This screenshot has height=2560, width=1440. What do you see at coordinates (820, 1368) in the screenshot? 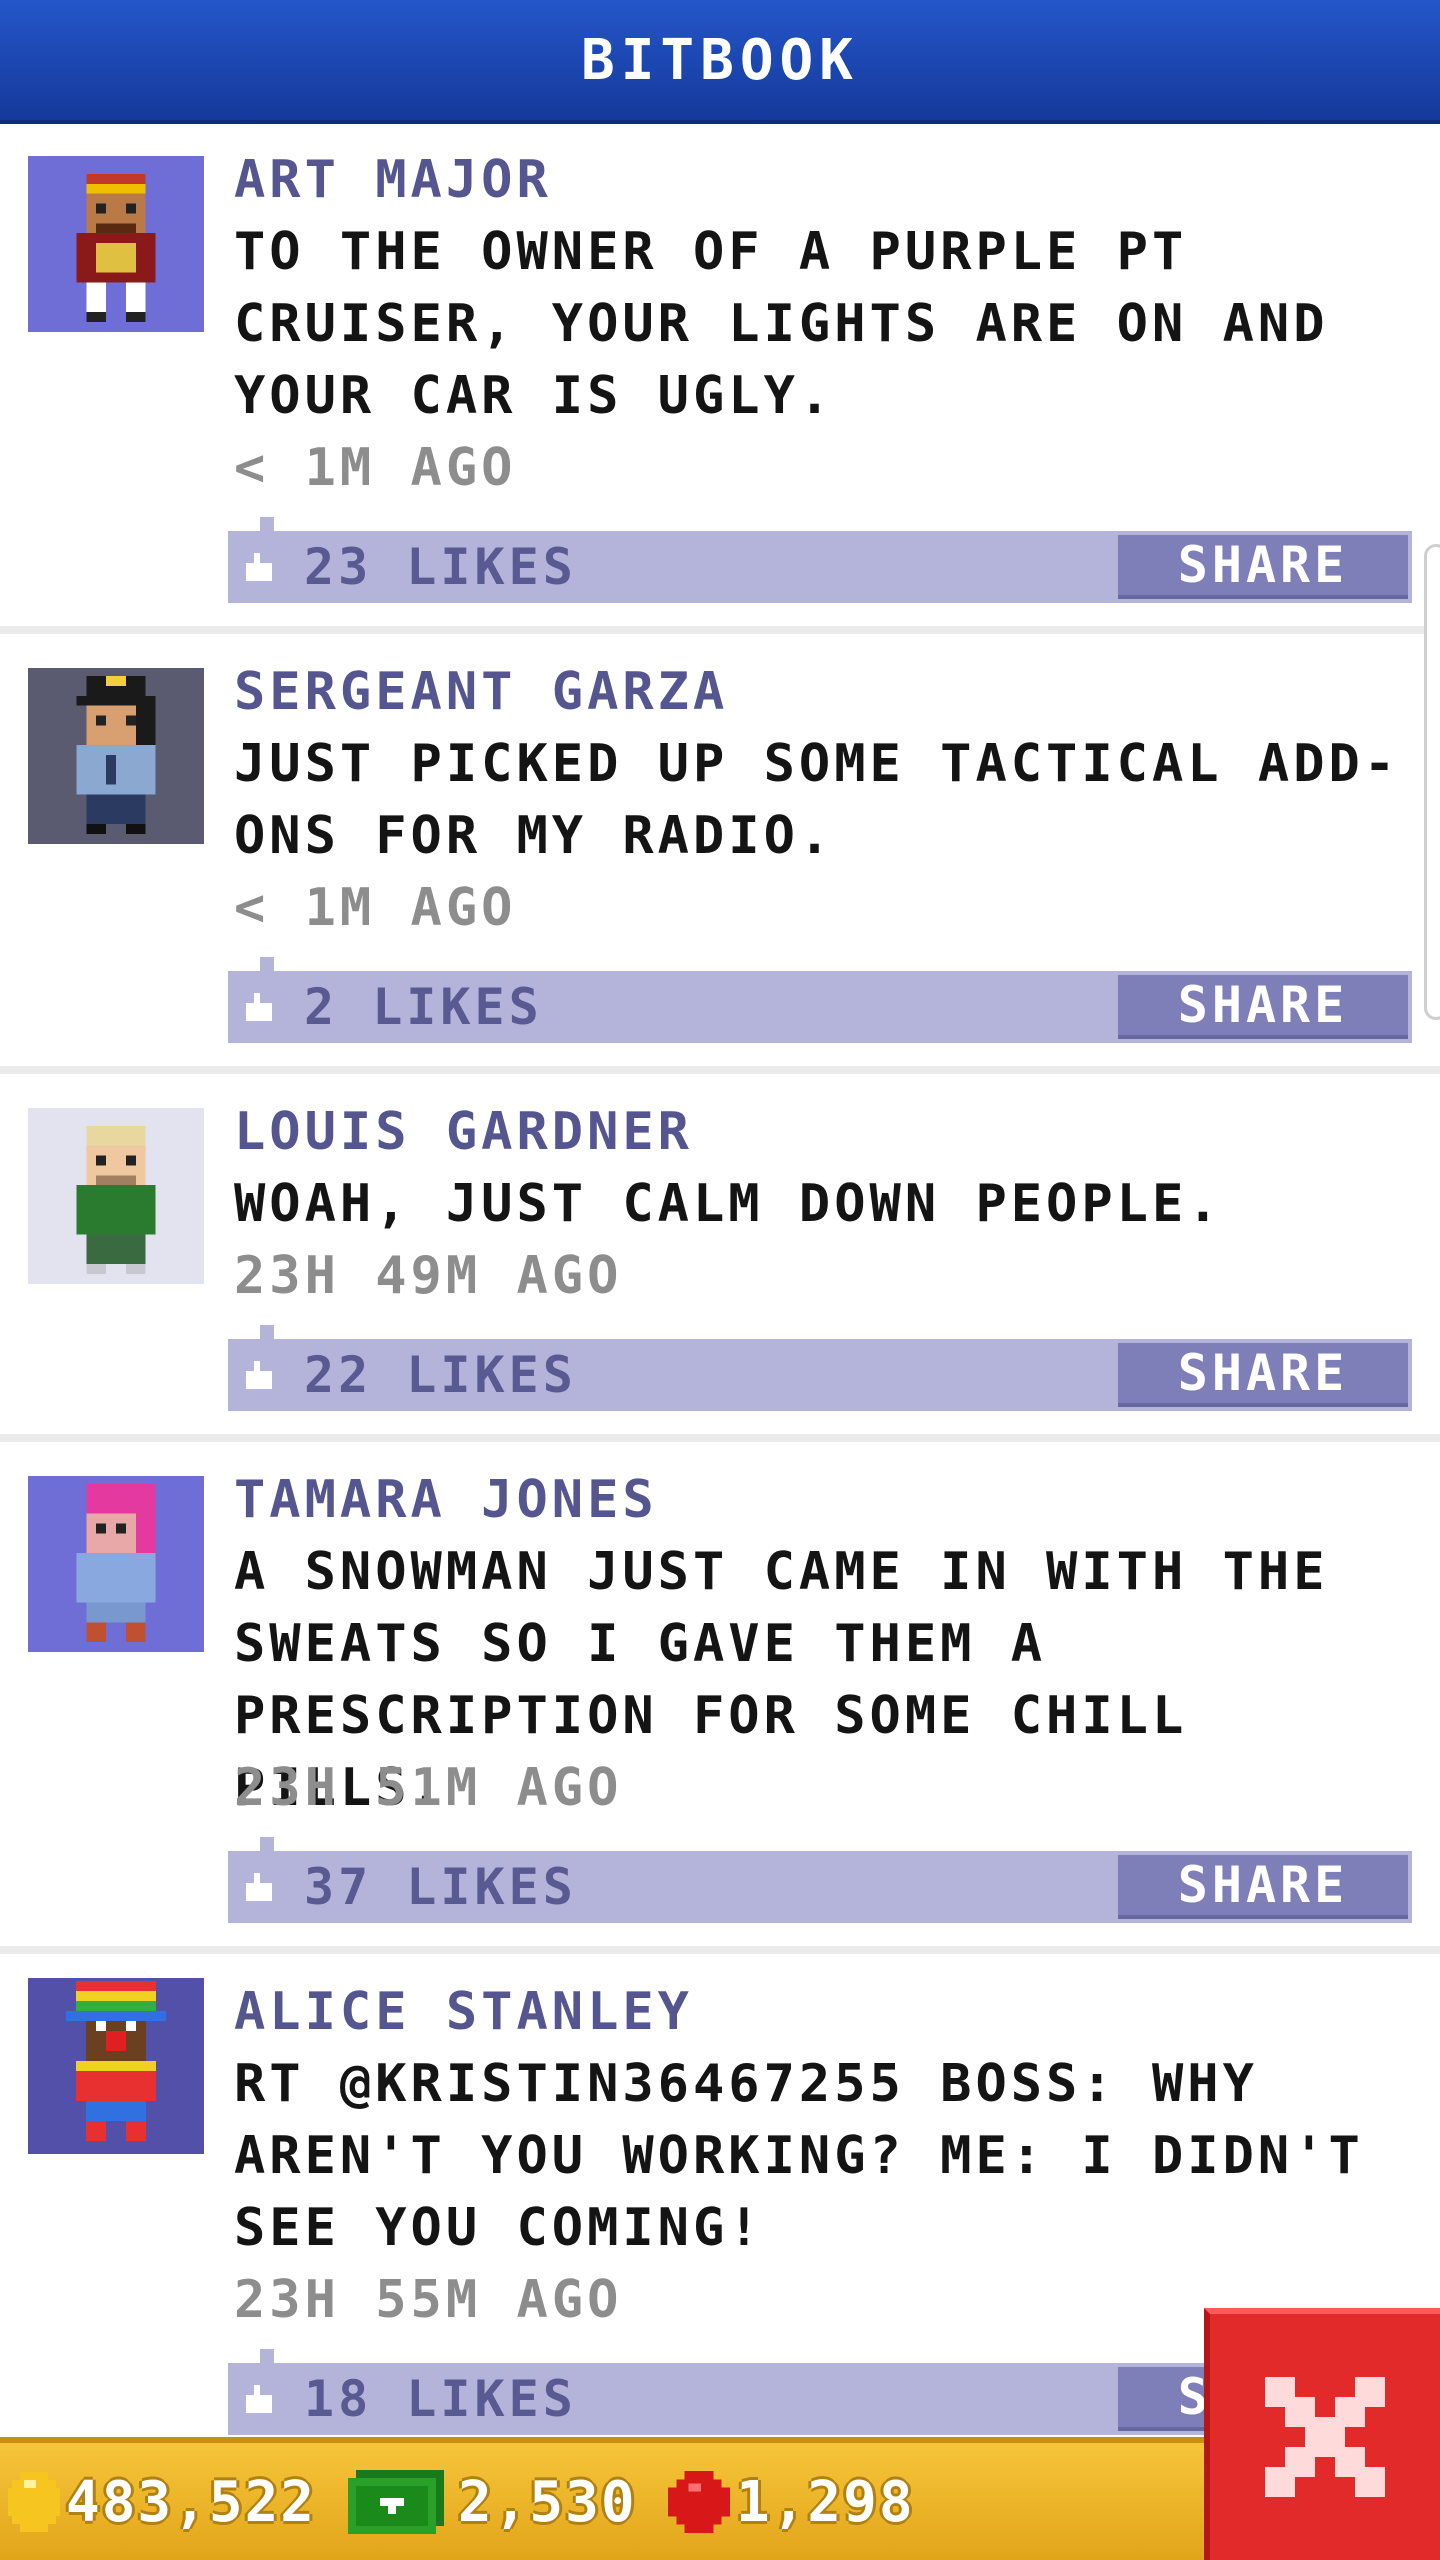
I see `post-action-bar: 22 LIKES SHARE` at bounding box center [820, 1368].